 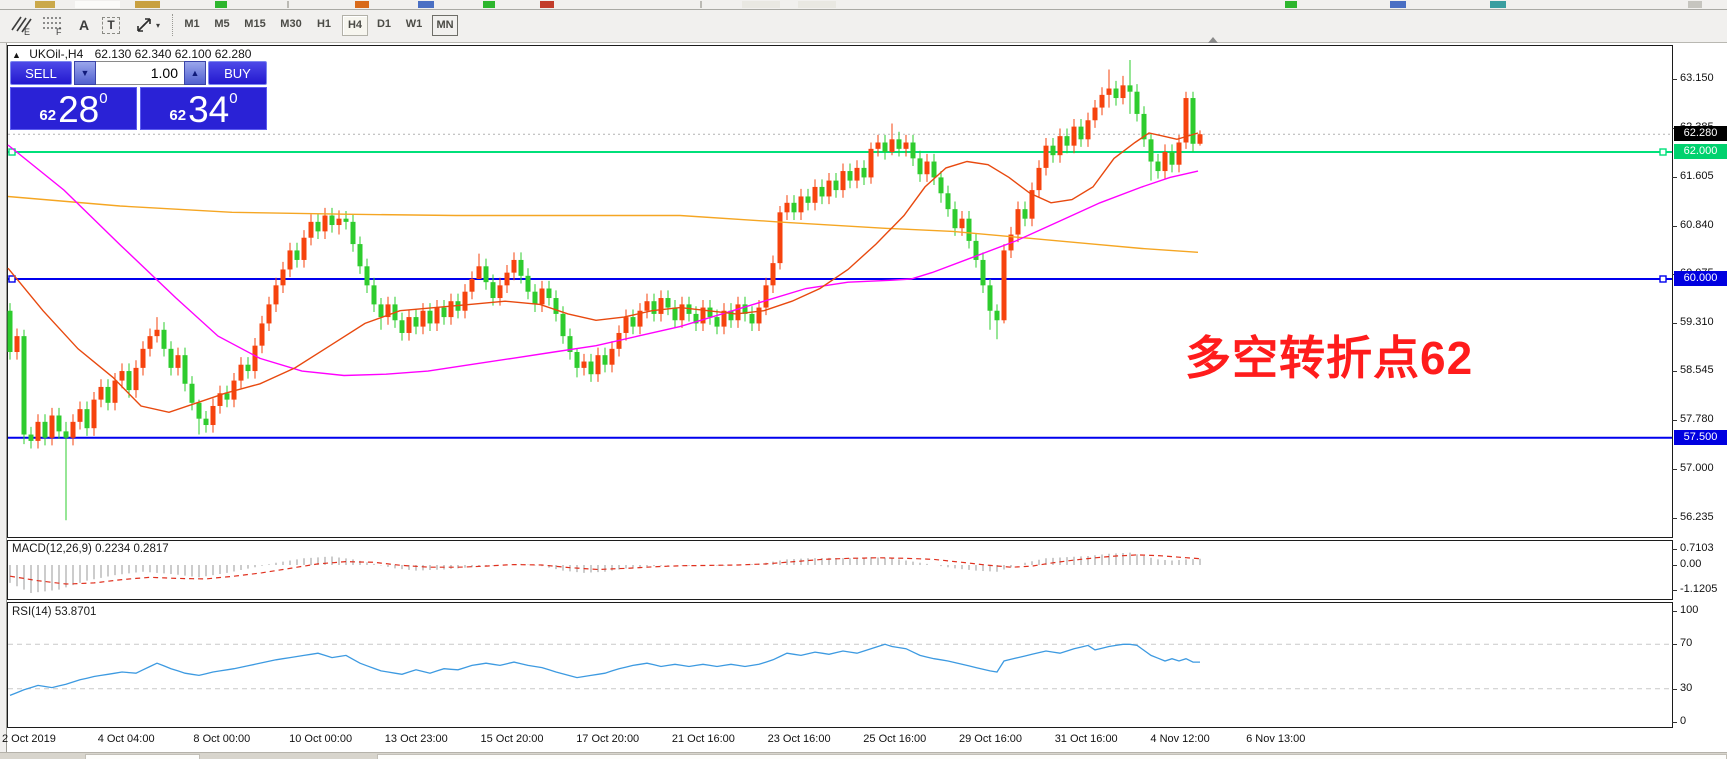 What do you see at coordinates (90, 549) in the screenshot?
I see `macd-label: MACD(12,26,9) 0.2234 0.2817` at bounding box center [90, 549].